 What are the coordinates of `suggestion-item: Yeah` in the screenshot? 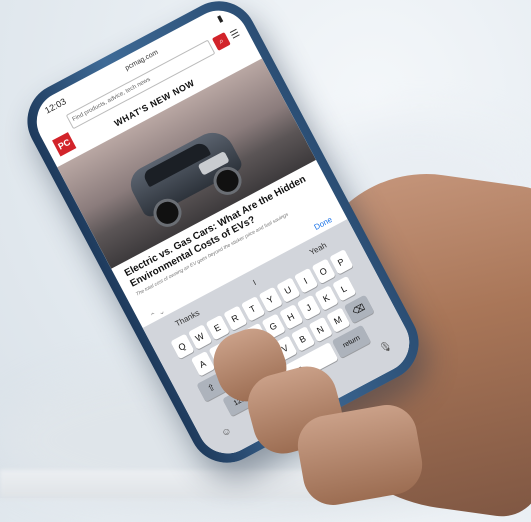 It's located at (318, 248).